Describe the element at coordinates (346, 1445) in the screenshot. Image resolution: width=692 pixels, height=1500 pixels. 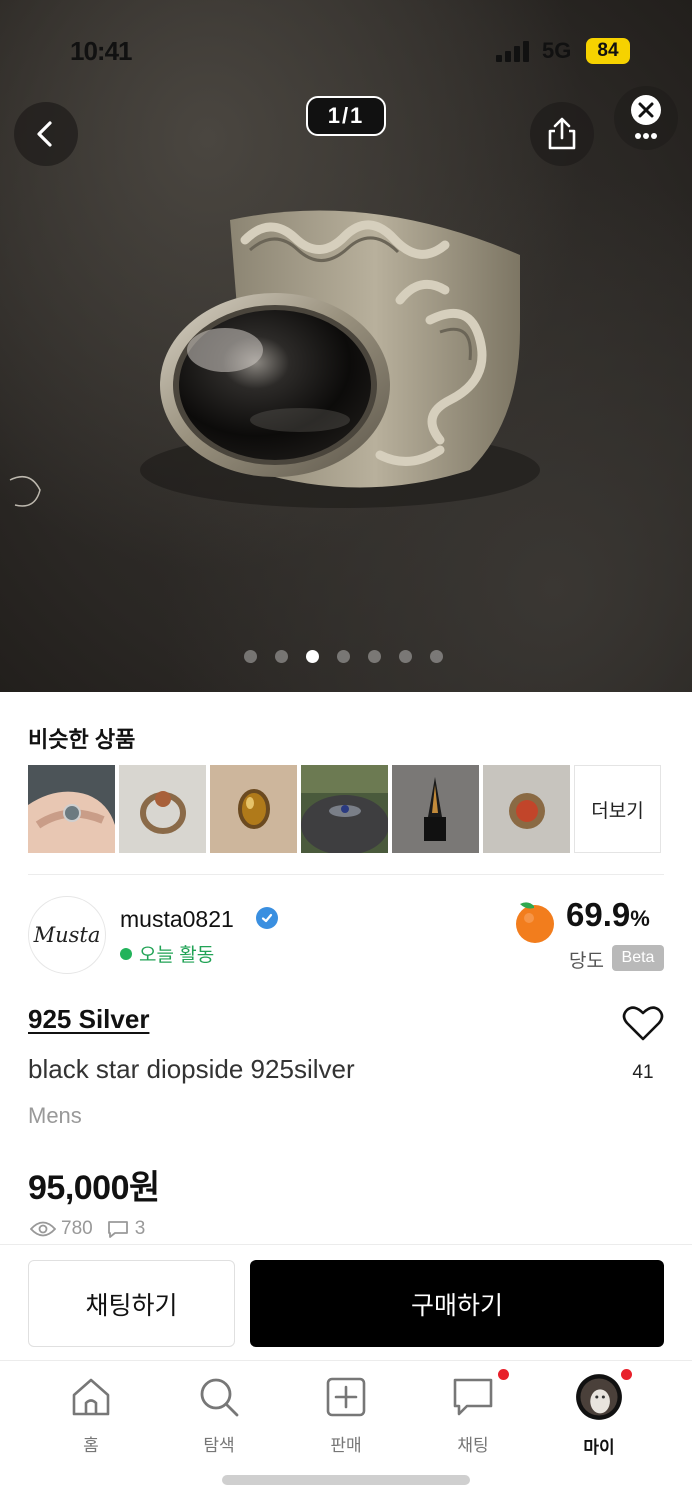
I see `tab-label: 판매` at that location.